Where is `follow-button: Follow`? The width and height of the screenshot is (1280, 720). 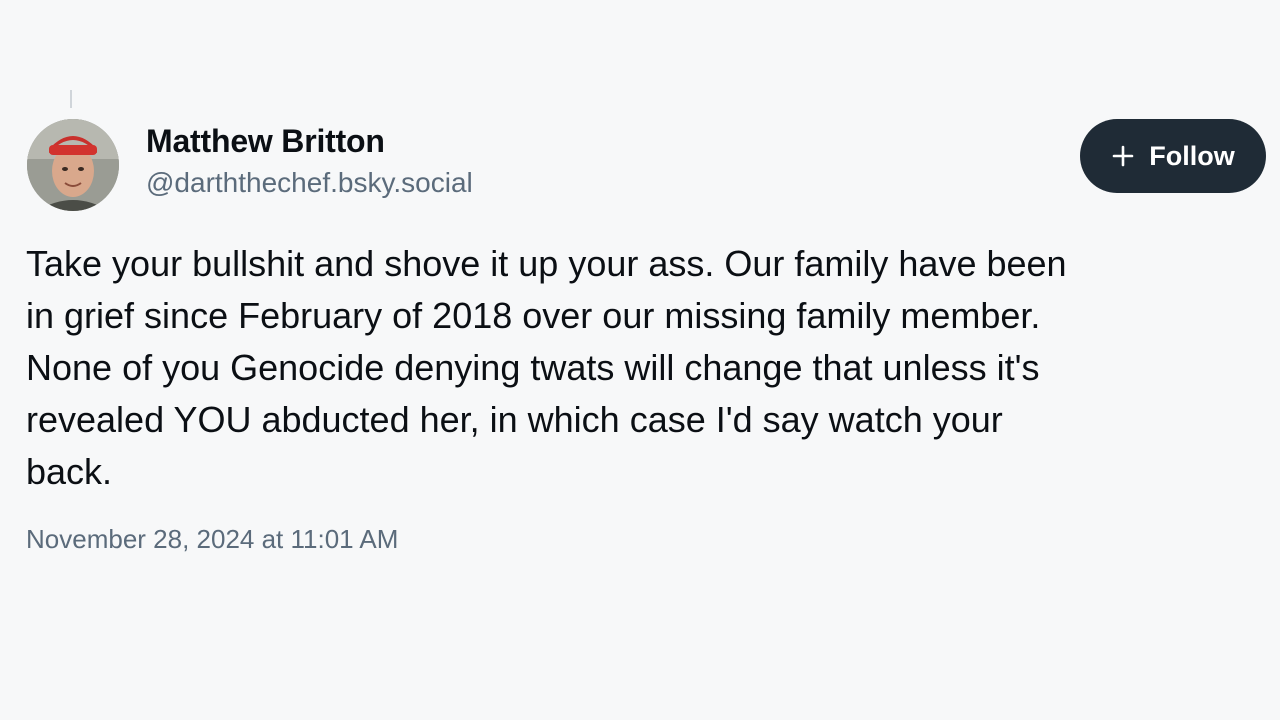
follow-button: Follow is located at coordinates (1173, 156).